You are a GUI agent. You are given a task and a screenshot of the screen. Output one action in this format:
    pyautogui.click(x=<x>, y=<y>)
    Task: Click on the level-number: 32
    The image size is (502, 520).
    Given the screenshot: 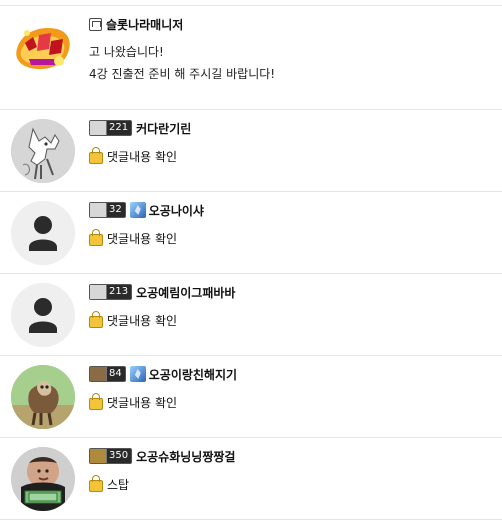 What is the action you would take?
    pyautogui.click(x=115, y=209)
    